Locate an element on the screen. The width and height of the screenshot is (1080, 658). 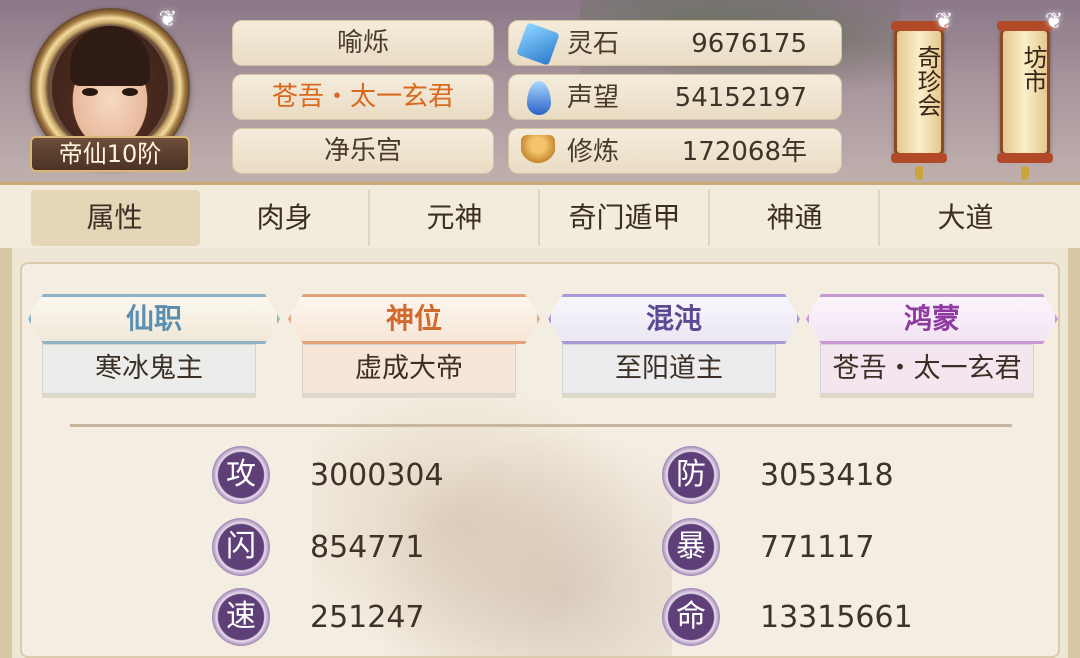
avatar-portrait is located at coordinates (110, 88).